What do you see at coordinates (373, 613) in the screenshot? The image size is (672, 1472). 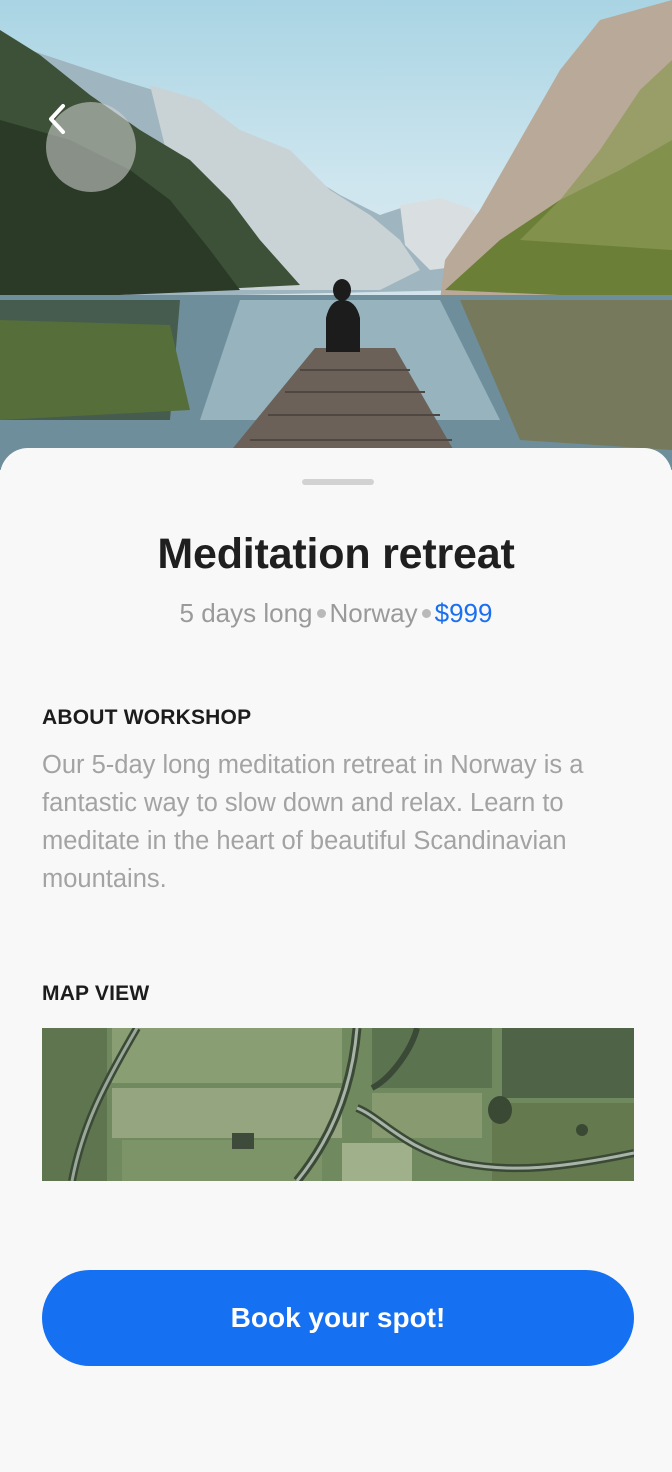 I see `retreat-location: Norway` at bounding box center [373, 613].